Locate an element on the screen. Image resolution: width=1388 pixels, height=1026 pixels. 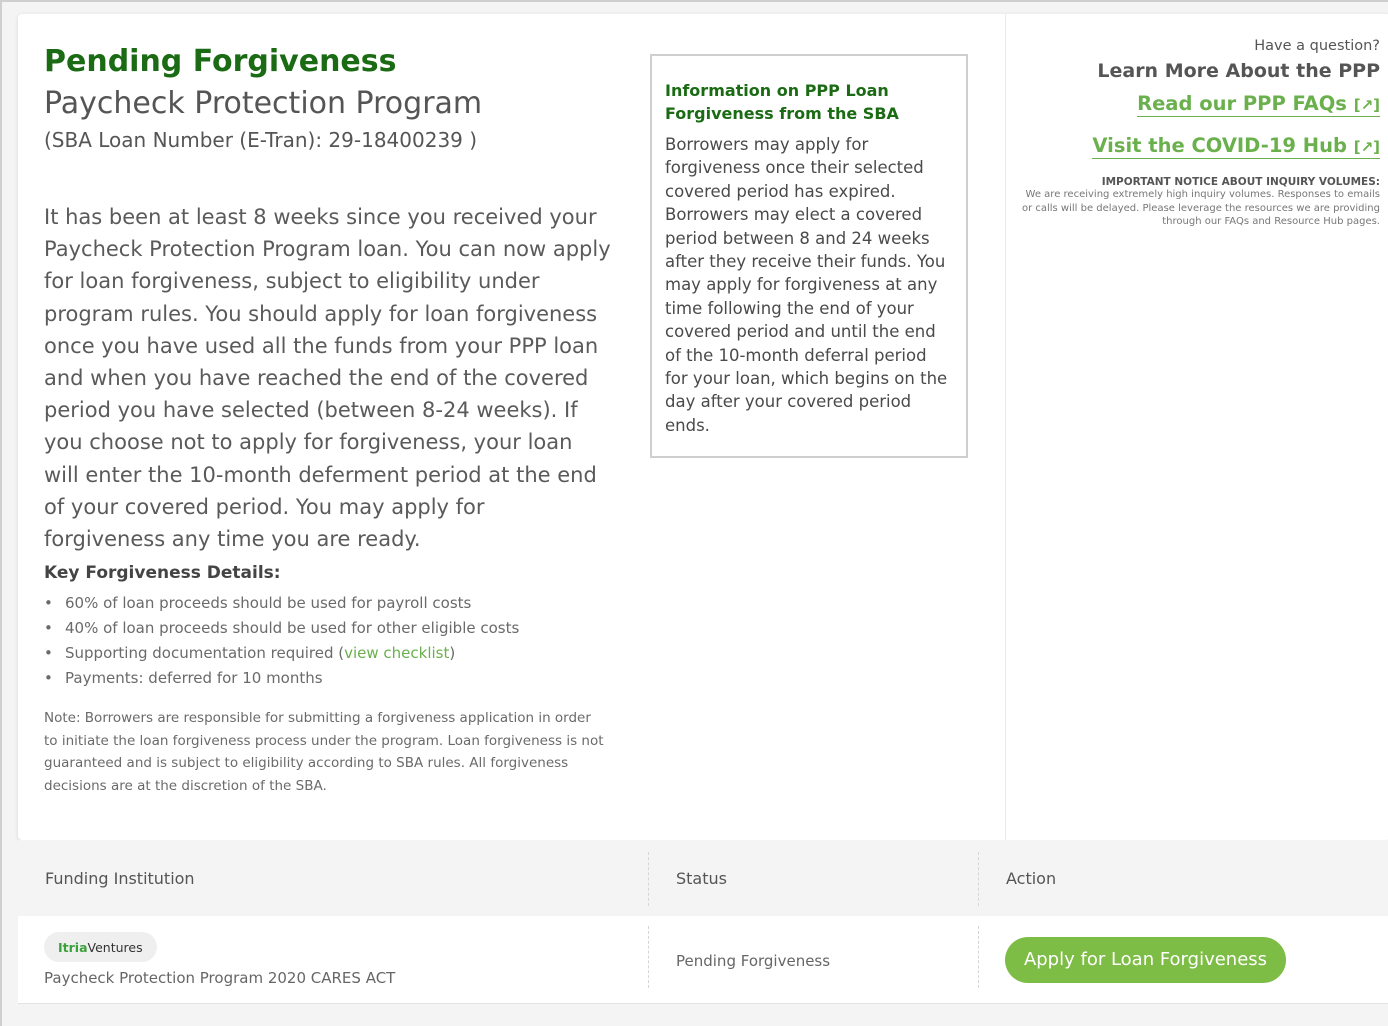
apply-for-forgiveness-button: Apply for Loan Forgiveness is located at coordinates (1145, 960).